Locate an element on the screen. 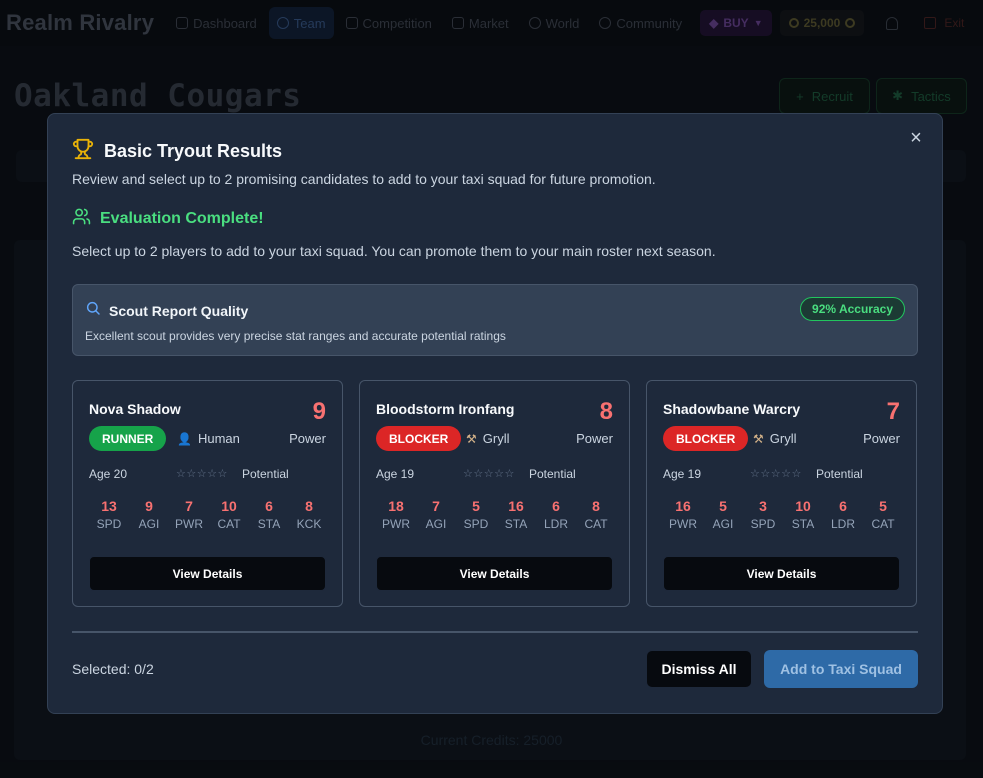 The width and height of the screenshot is (983, 778). footer-divider is located at coordinates (495, 632).